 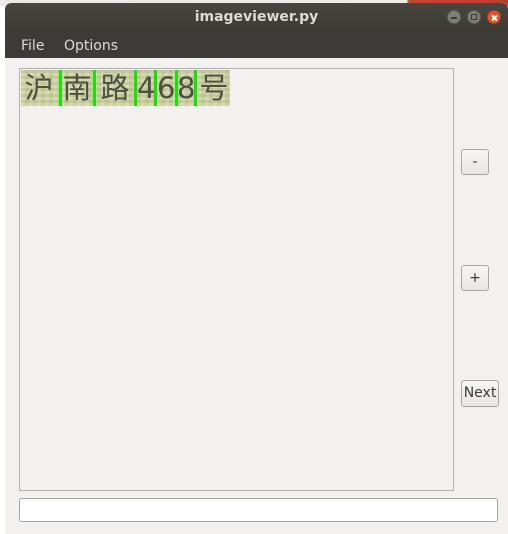 I want to click on text-line-image: 沪 南 路 4 6 8 号, so click(x=125, y=88).